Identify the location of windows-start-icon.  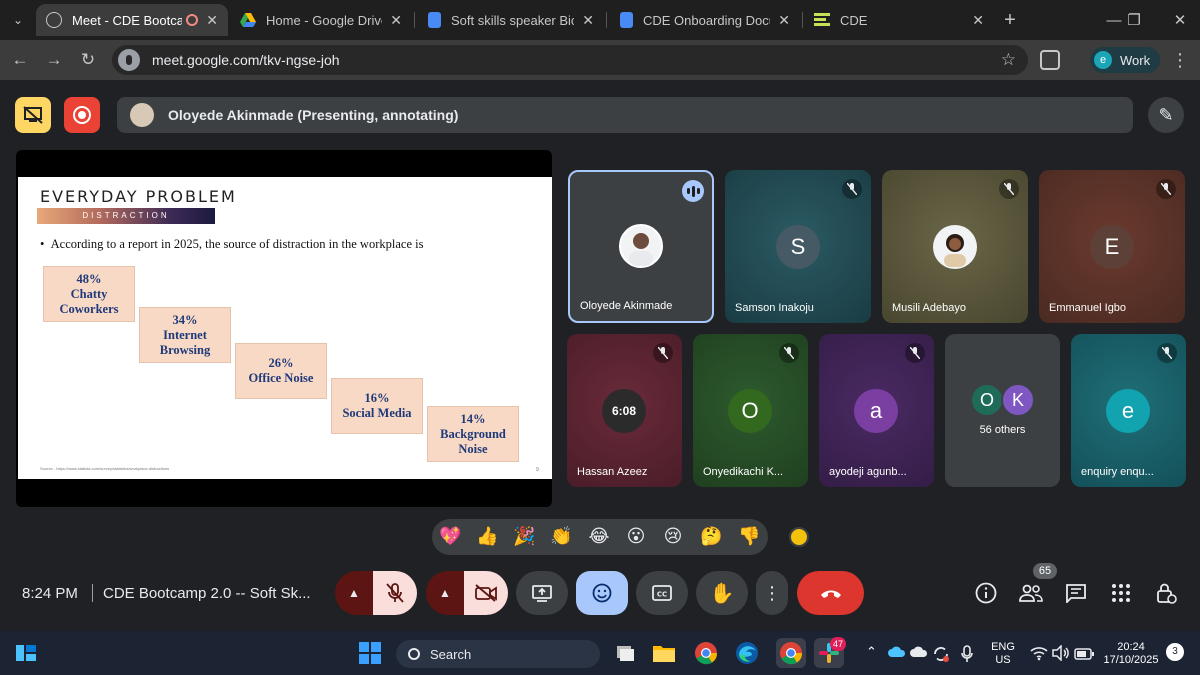
(370, 653).